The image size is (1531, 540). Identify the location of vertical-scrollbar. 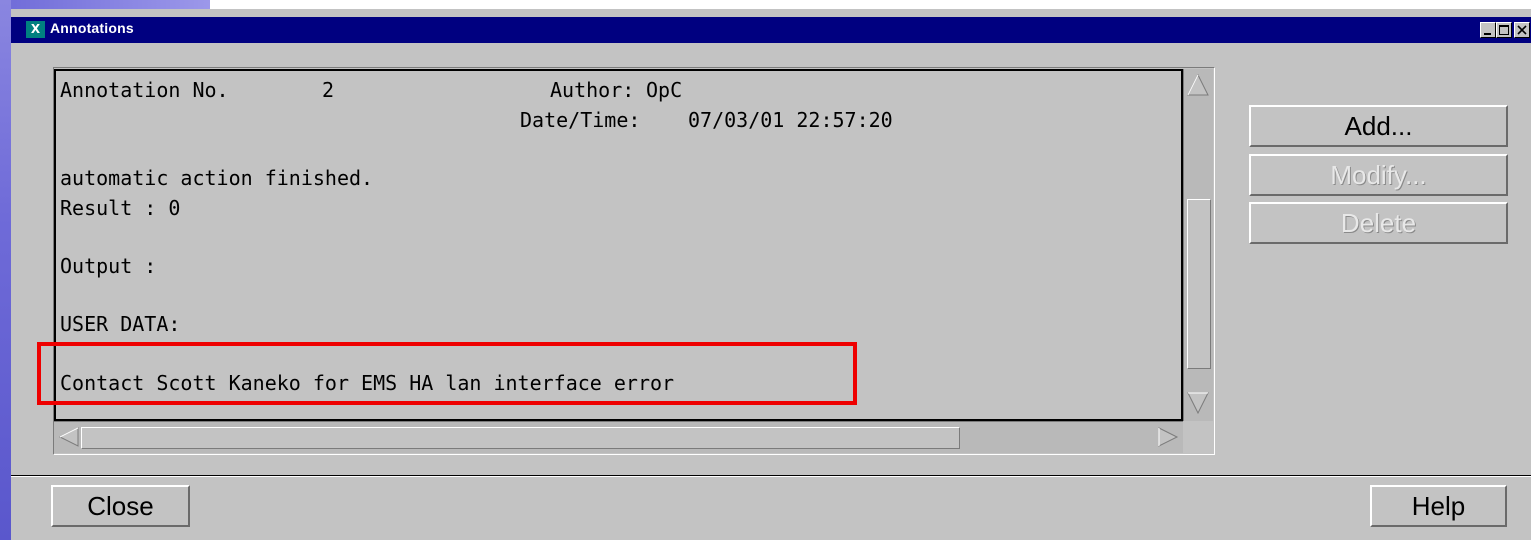
(1198, 245).